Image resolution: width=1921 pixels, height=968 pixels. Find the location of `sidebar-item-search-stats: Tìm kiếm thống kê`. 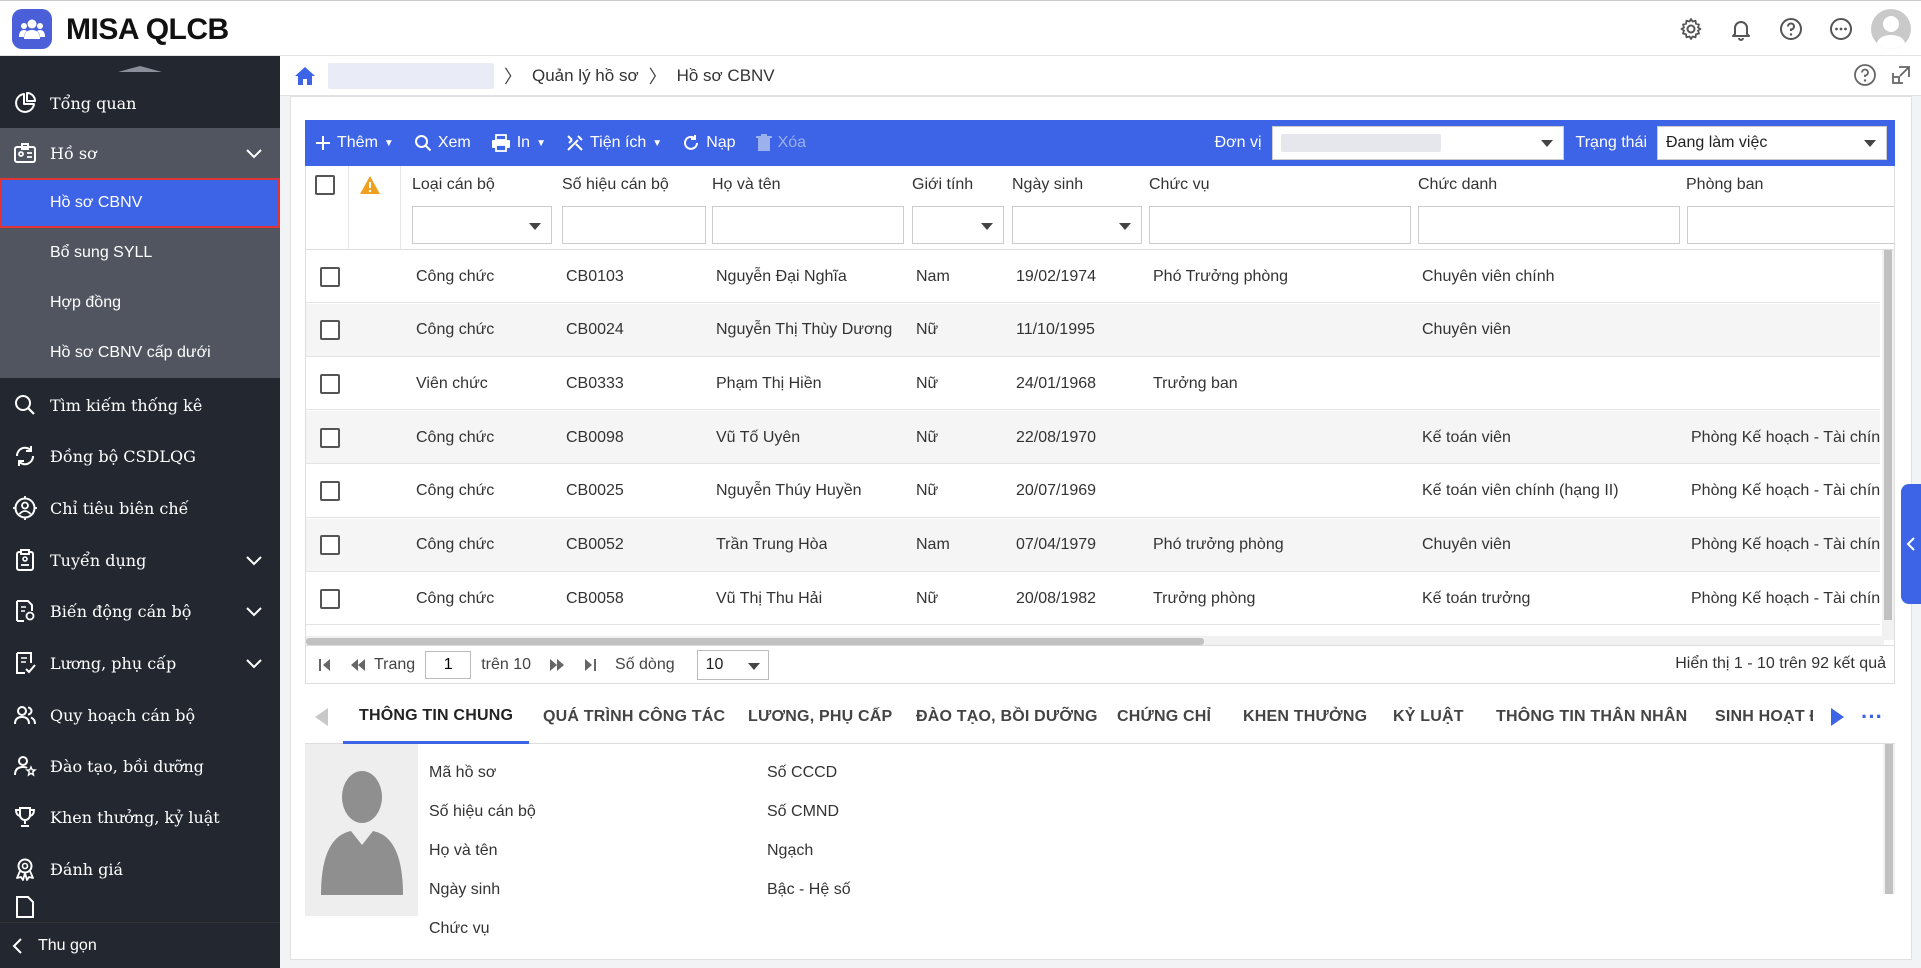

sidebar-item-search-stats: Tìm kiếm thống kê is located at coordinates (140, 405).